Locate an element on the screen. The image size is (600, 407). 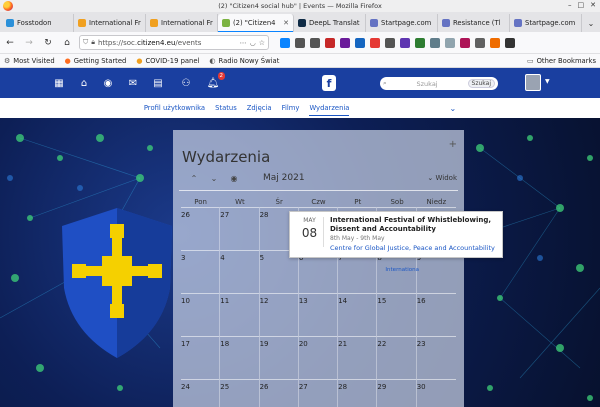
chevron-down-icon: ▼ is located at coordinates (547, 81).